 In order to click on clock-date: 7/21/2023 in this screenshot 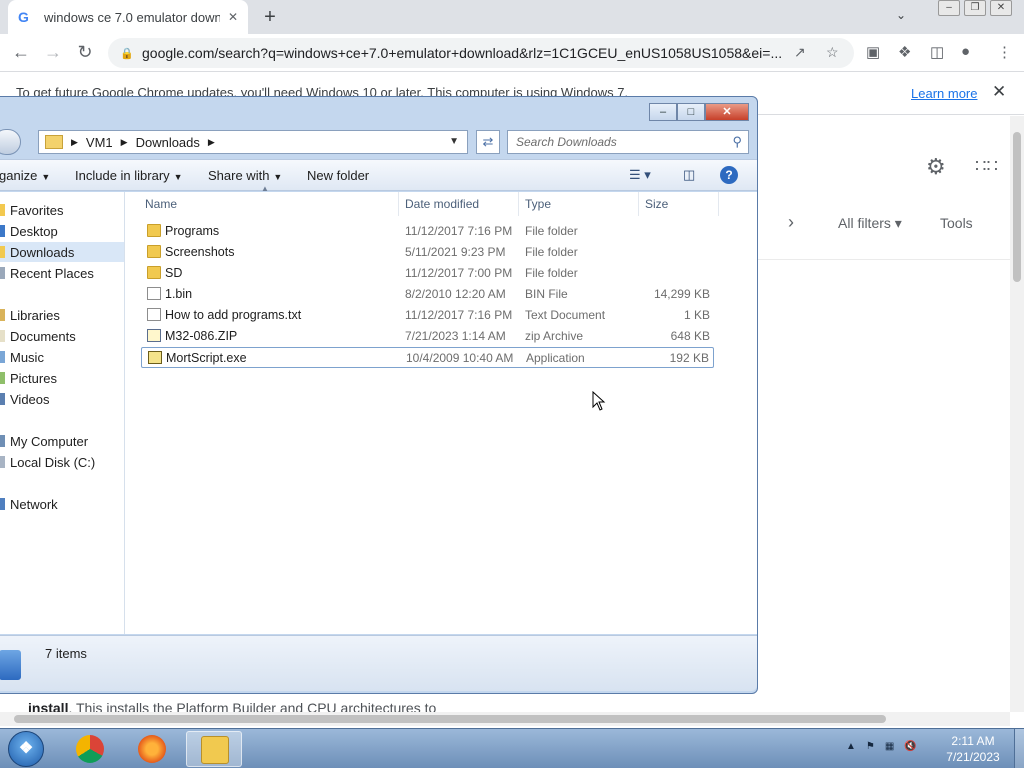, I will do `click(973, 757)`.